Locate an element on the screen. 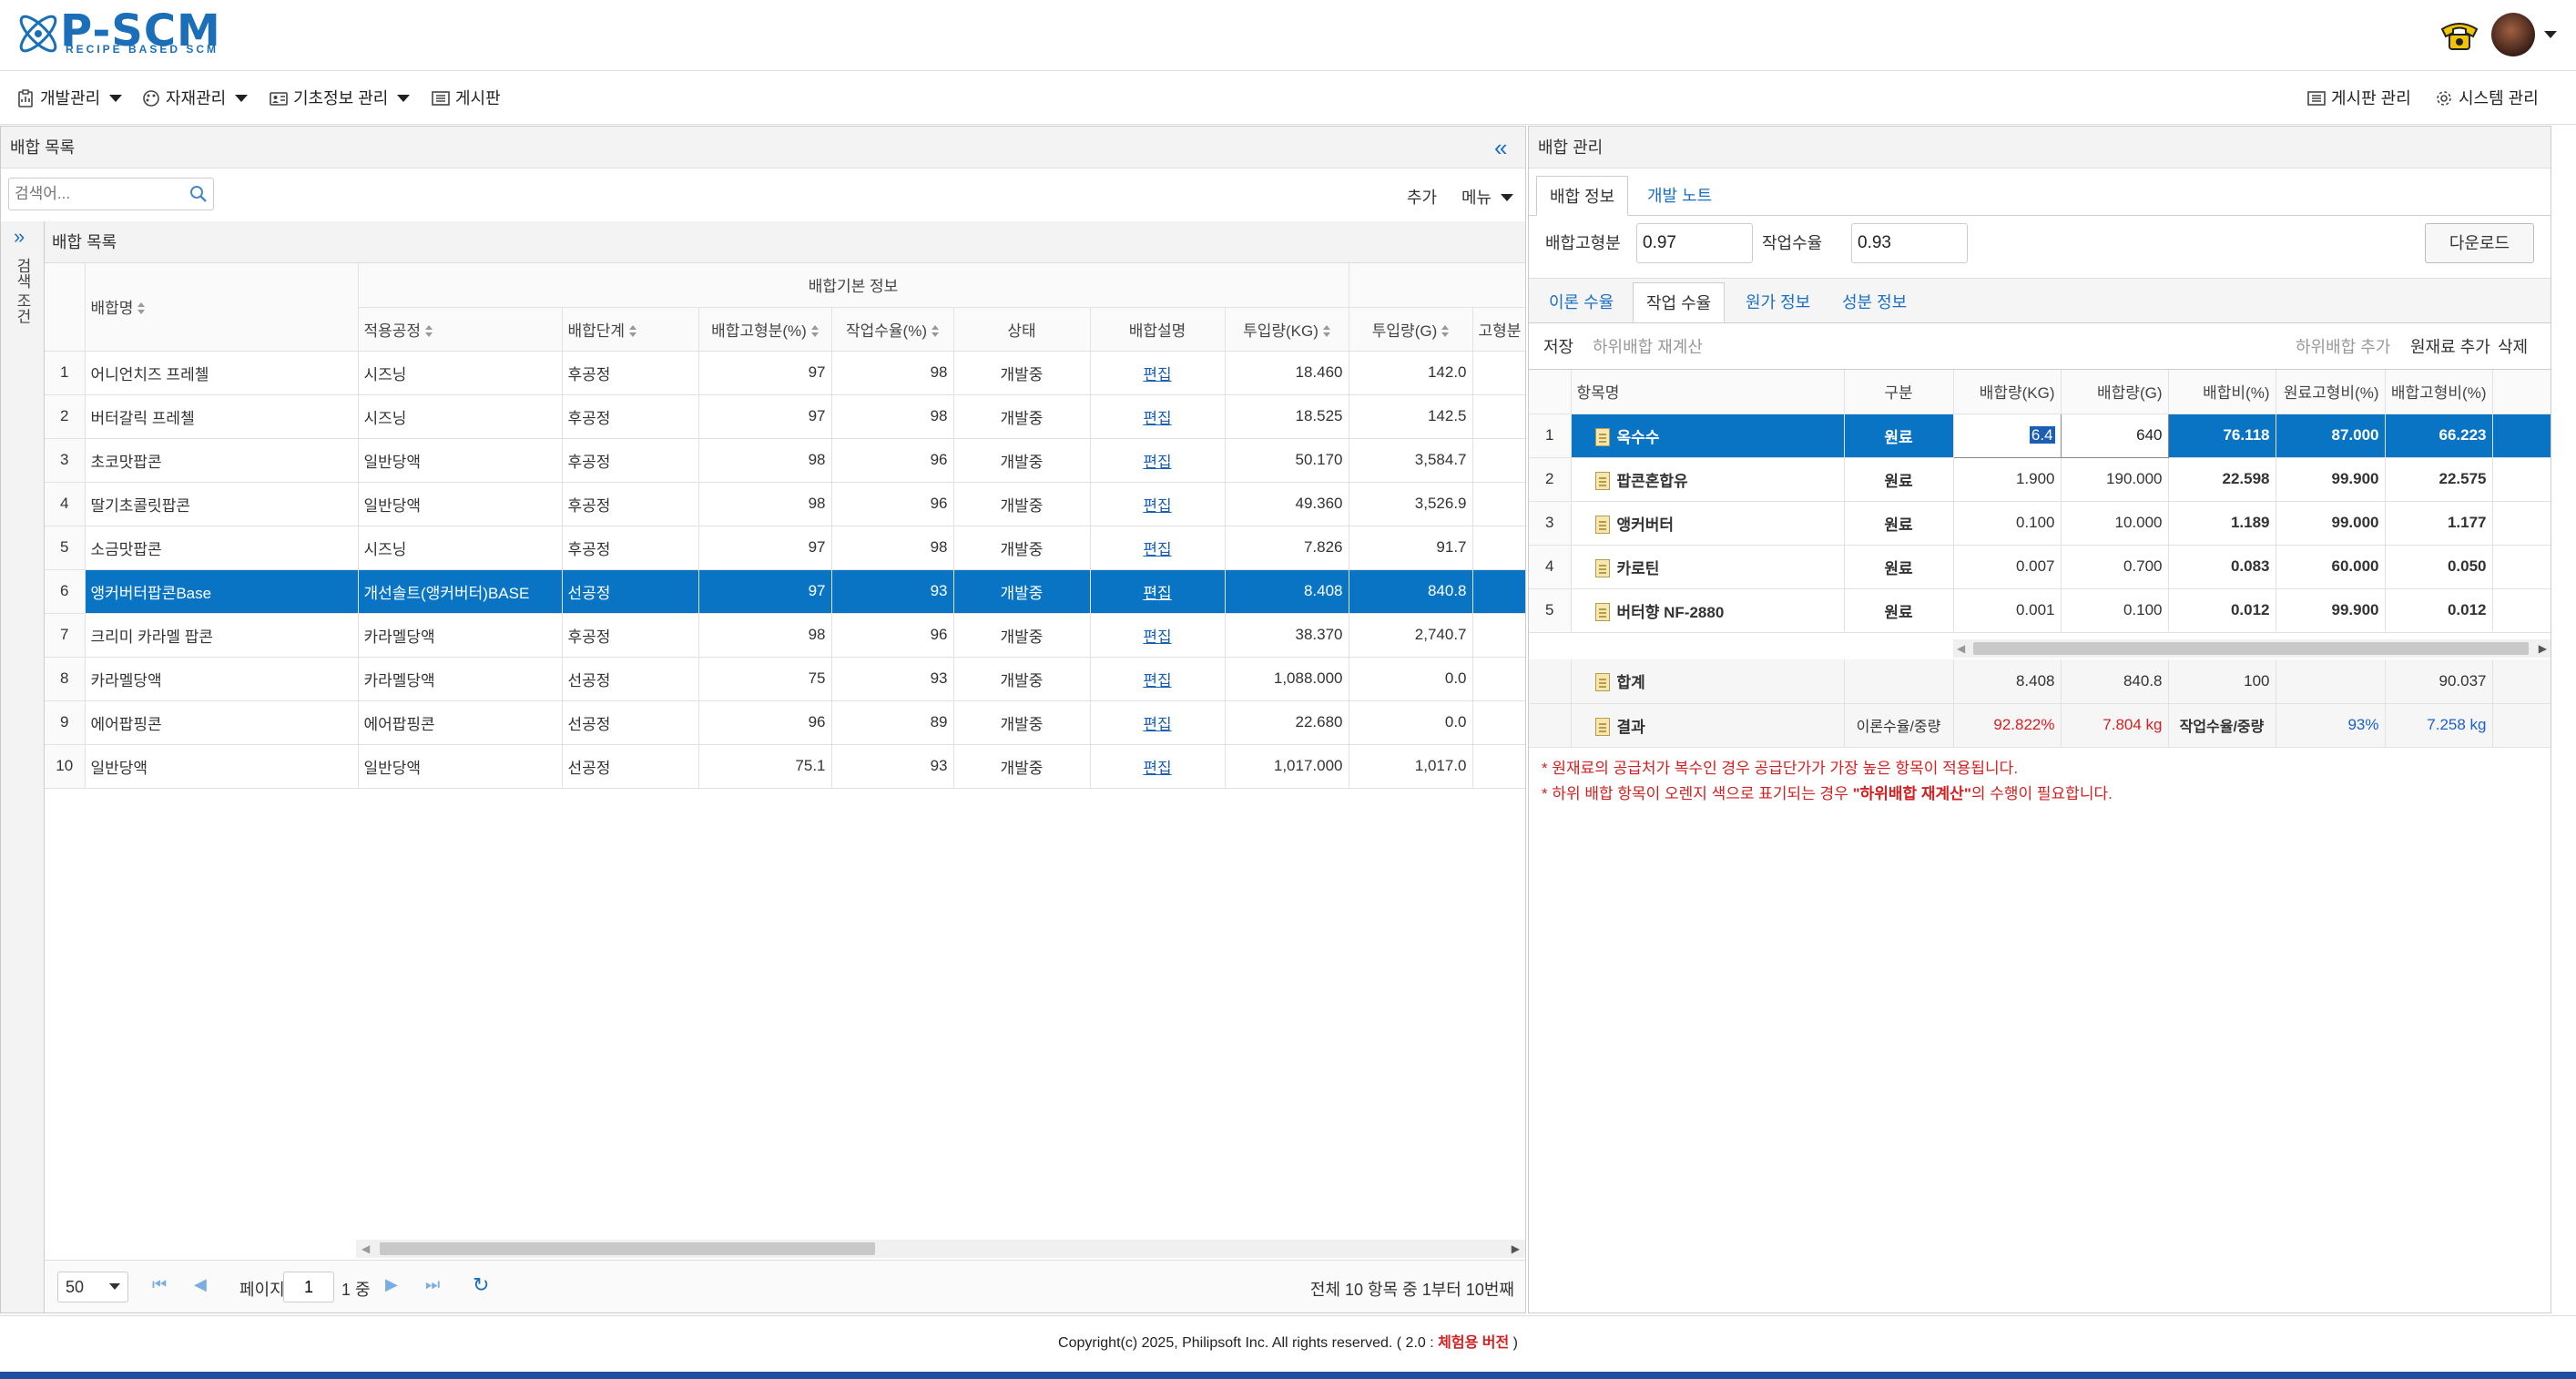  next-page-icon: ▶ is located at coordinates (391, 1285).